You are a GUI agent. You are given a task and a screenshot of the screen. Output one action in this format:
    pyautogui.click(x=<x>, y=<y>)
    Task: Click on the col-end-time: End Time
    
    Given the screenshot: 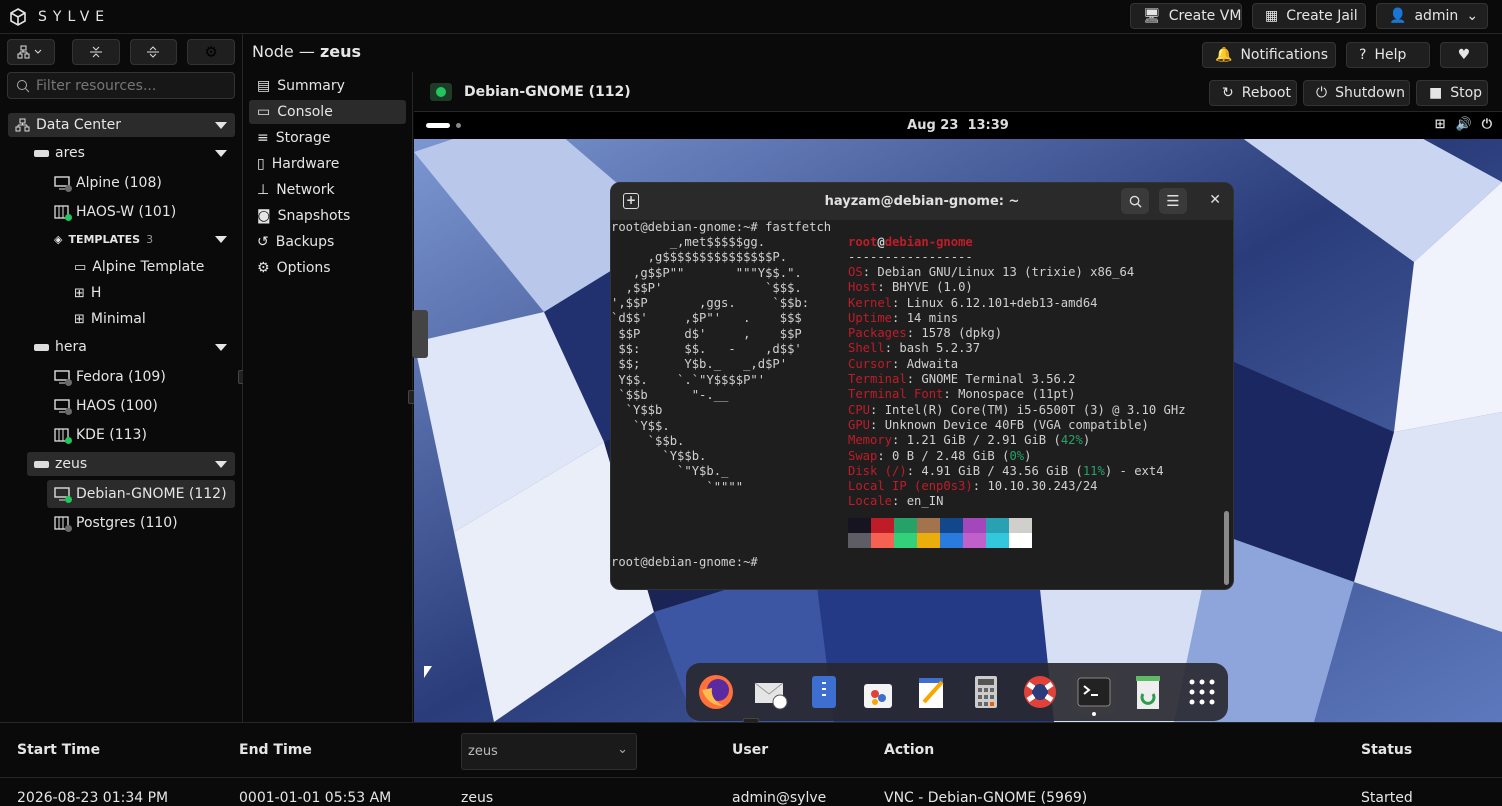 What is the action you would take?
    pyautogui.click(x=275, y=750)
    